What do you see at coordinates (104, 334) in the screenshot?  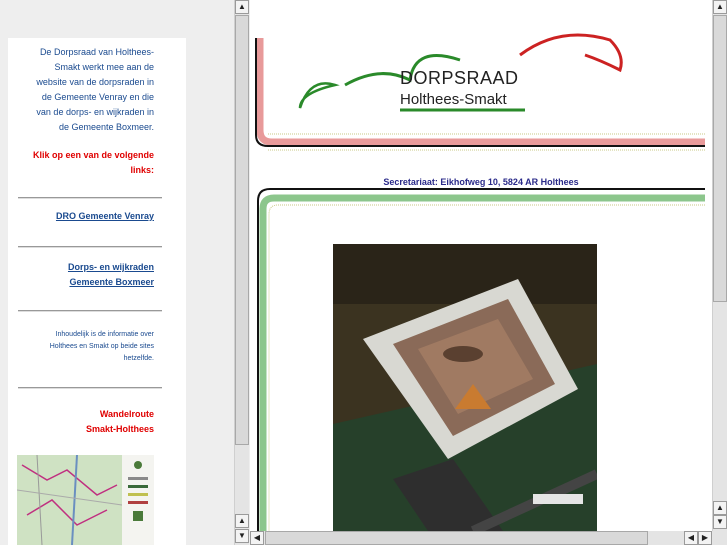 I see `info-line-1: Inhoudelijk is de informatie over` at bounding box center [104, 334].